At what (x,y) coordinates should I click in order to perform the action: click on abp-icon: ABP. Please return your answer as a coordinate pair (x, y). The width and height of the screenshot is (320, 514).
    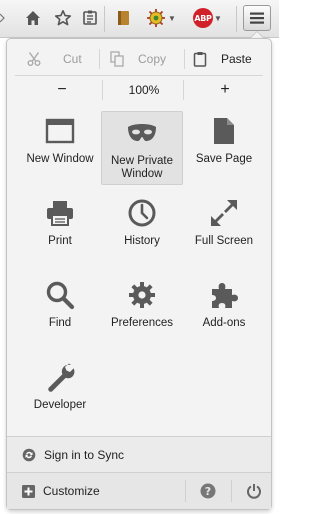
    Looking at the image, I should click on (203, 18).